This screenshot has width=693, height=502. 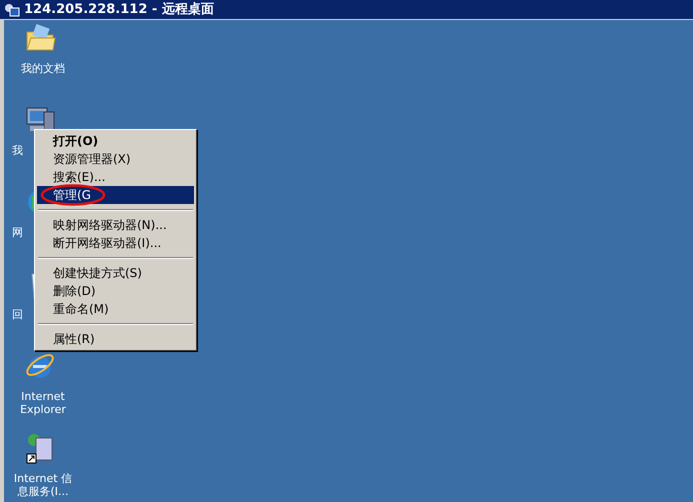 I want to click on menu-item: 打开(O), so click(x=115, y=141).